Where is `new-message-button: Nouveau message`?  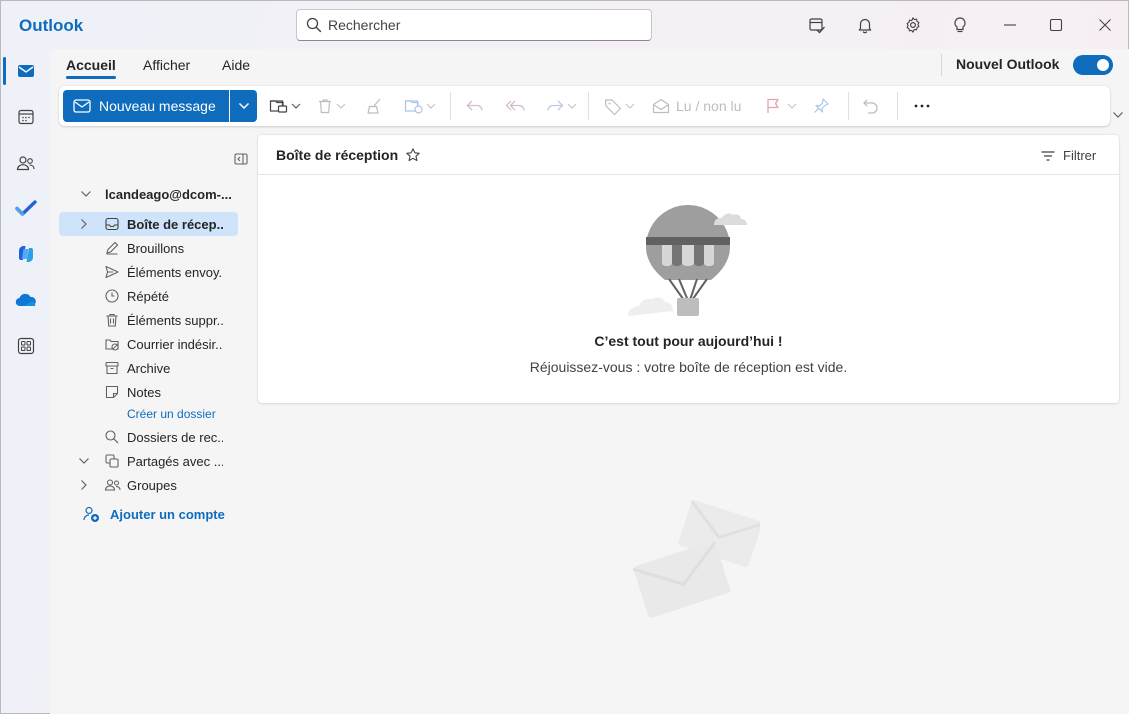
new-message-button: Nouveau message is located at coordinates (146, 106).